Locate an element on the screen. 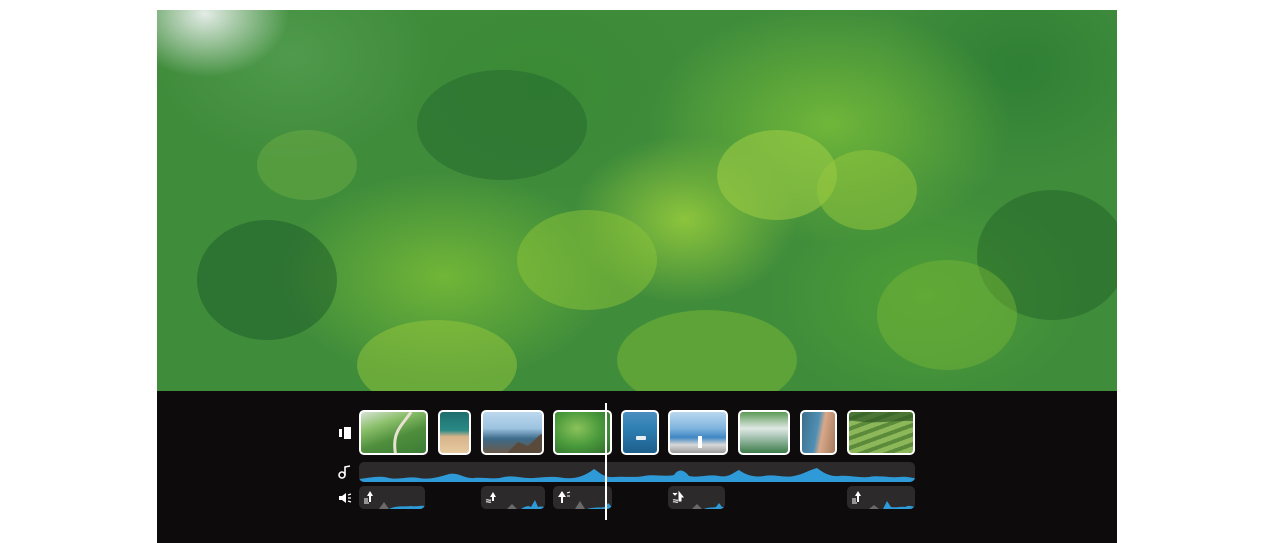 The image size is (1276, 543). clip-beach-aerial is located at coordinates (454, 432).